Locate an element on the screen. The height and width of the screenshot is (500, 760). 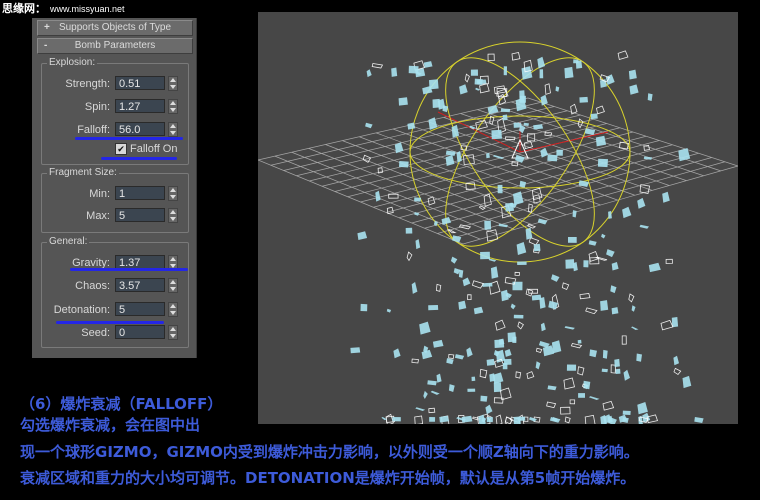
min-spinner-field: 1 is located at coordinates (140, 193).